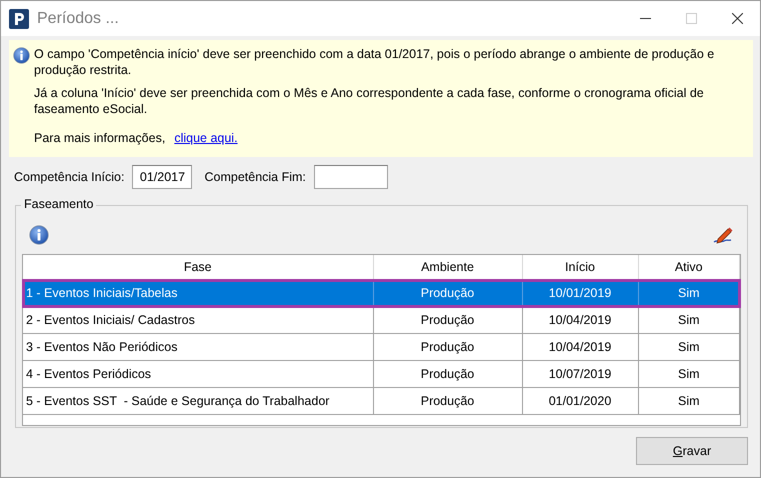  I want to click on app-logo-icon, so click(19, 18).